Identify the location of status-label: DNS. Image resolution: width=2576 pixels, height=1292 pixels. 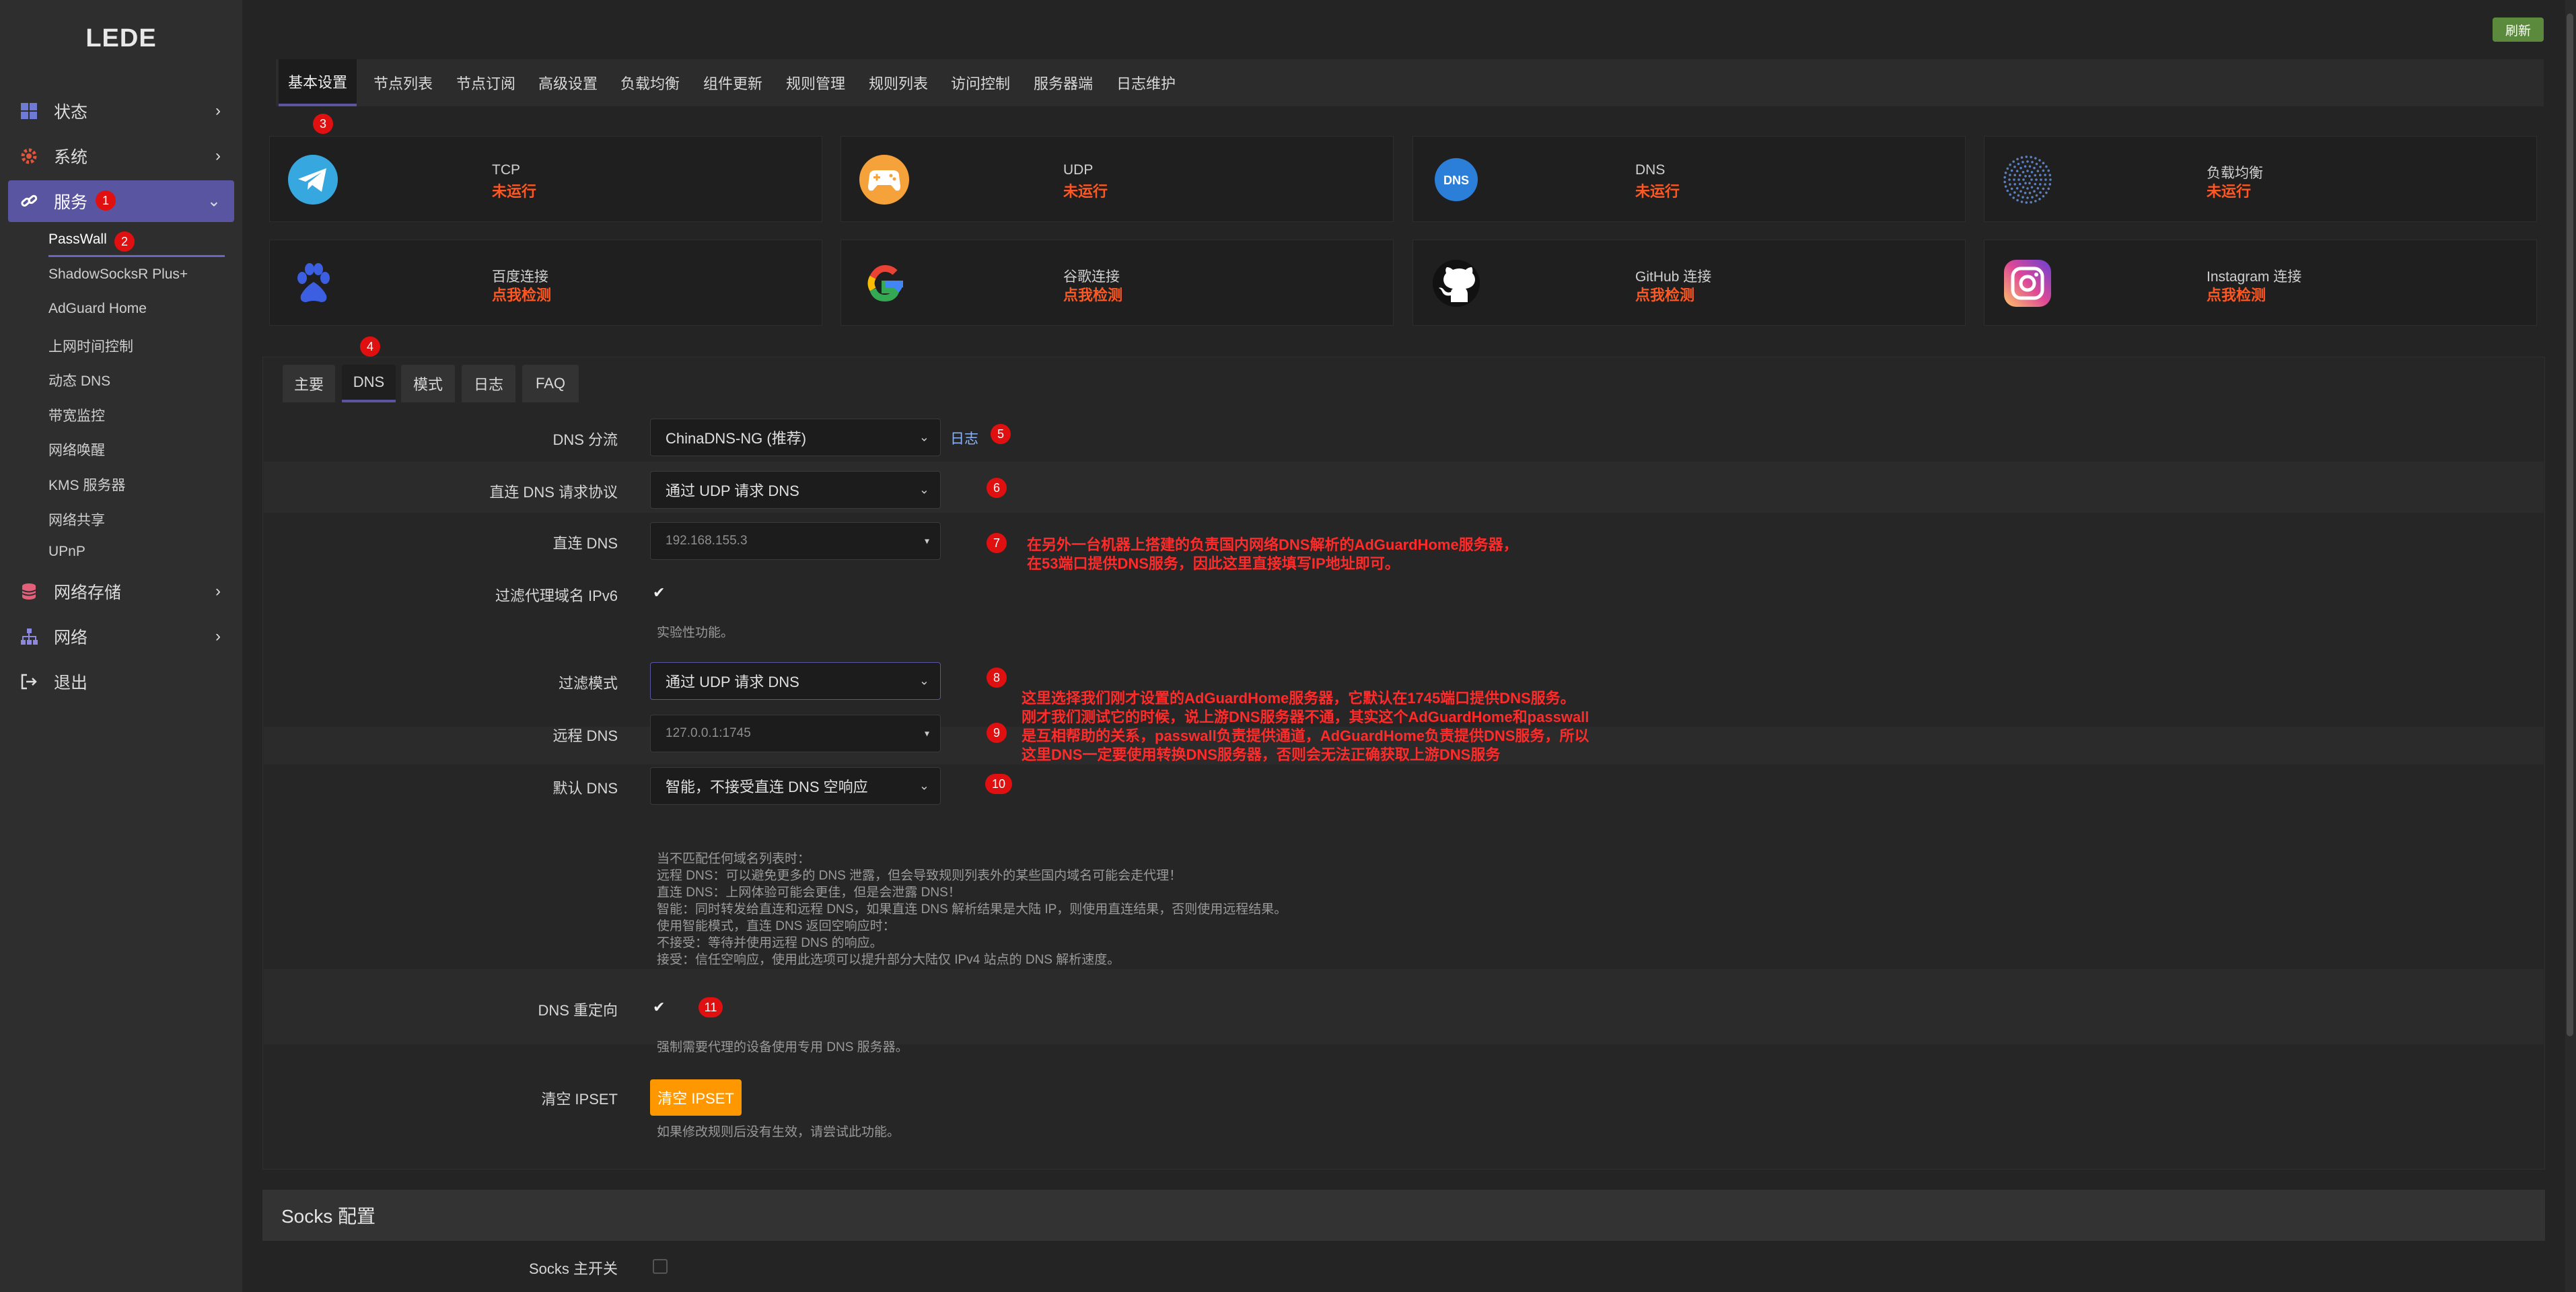
(1650, 170).